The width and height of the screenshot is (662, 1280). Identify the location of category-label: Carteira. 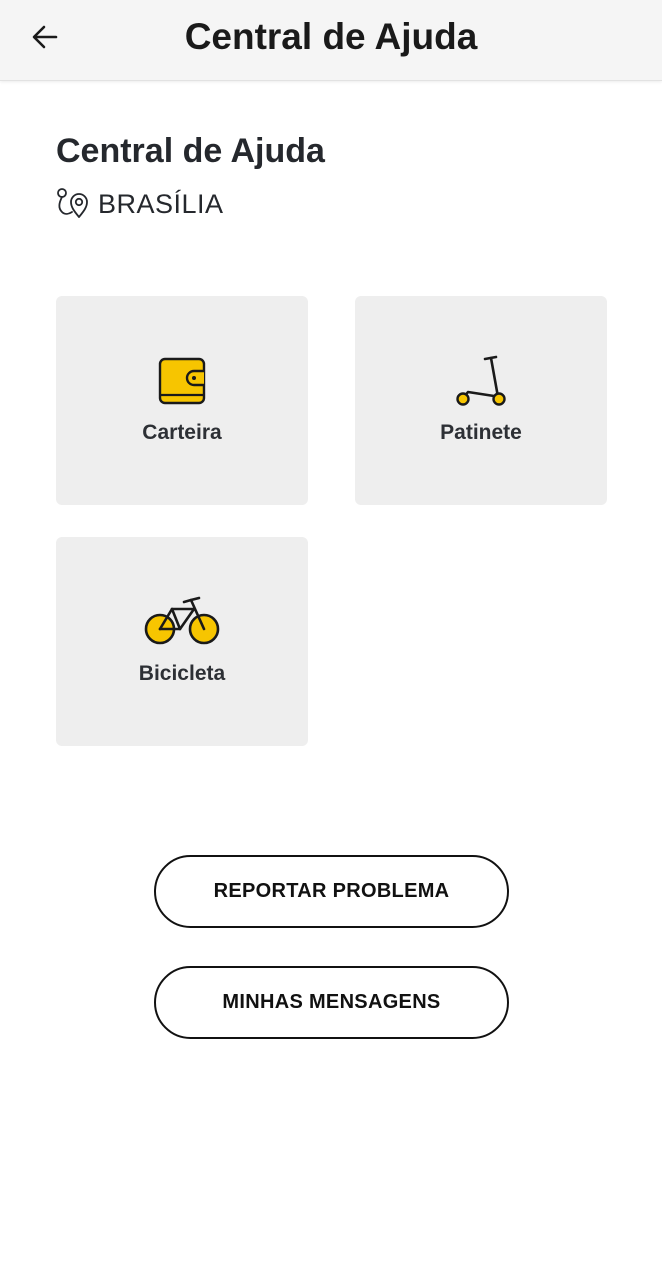
(182, 432).